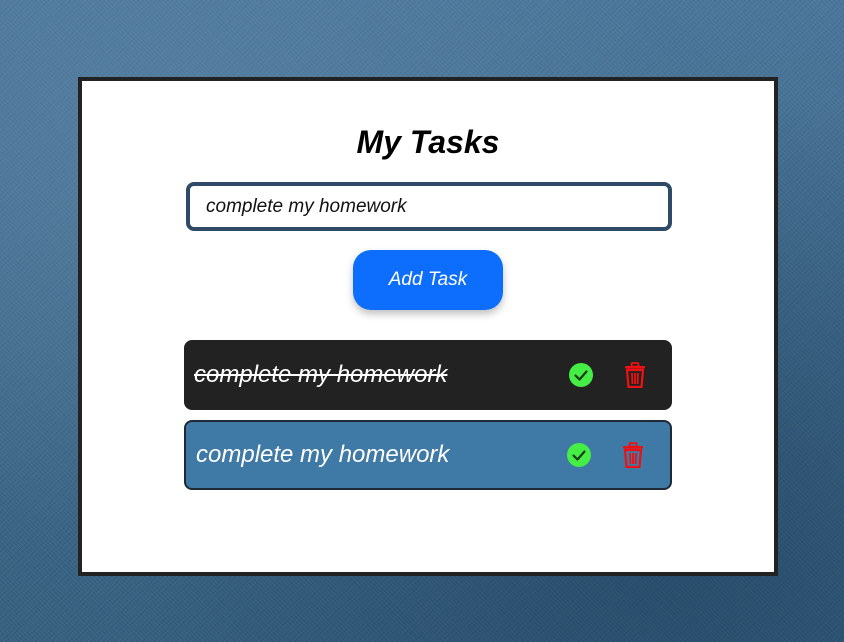 Image resolution: width=844 pixels, height=642 pixels. What do you see at coordinates (428, 280) in the screenshot?
I see `add-task-button: Add Task` at bounding box center [428, 280].